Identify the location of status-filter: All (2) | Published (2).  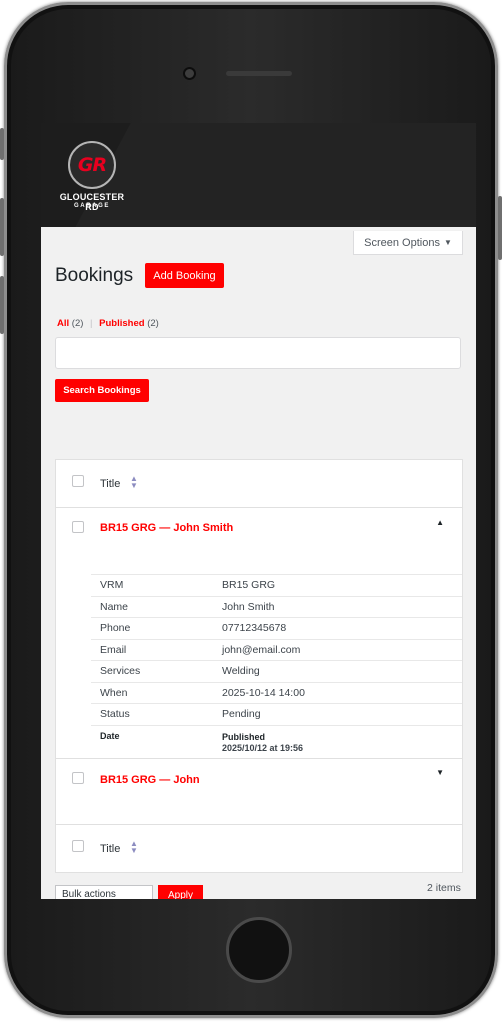
(108, 323).